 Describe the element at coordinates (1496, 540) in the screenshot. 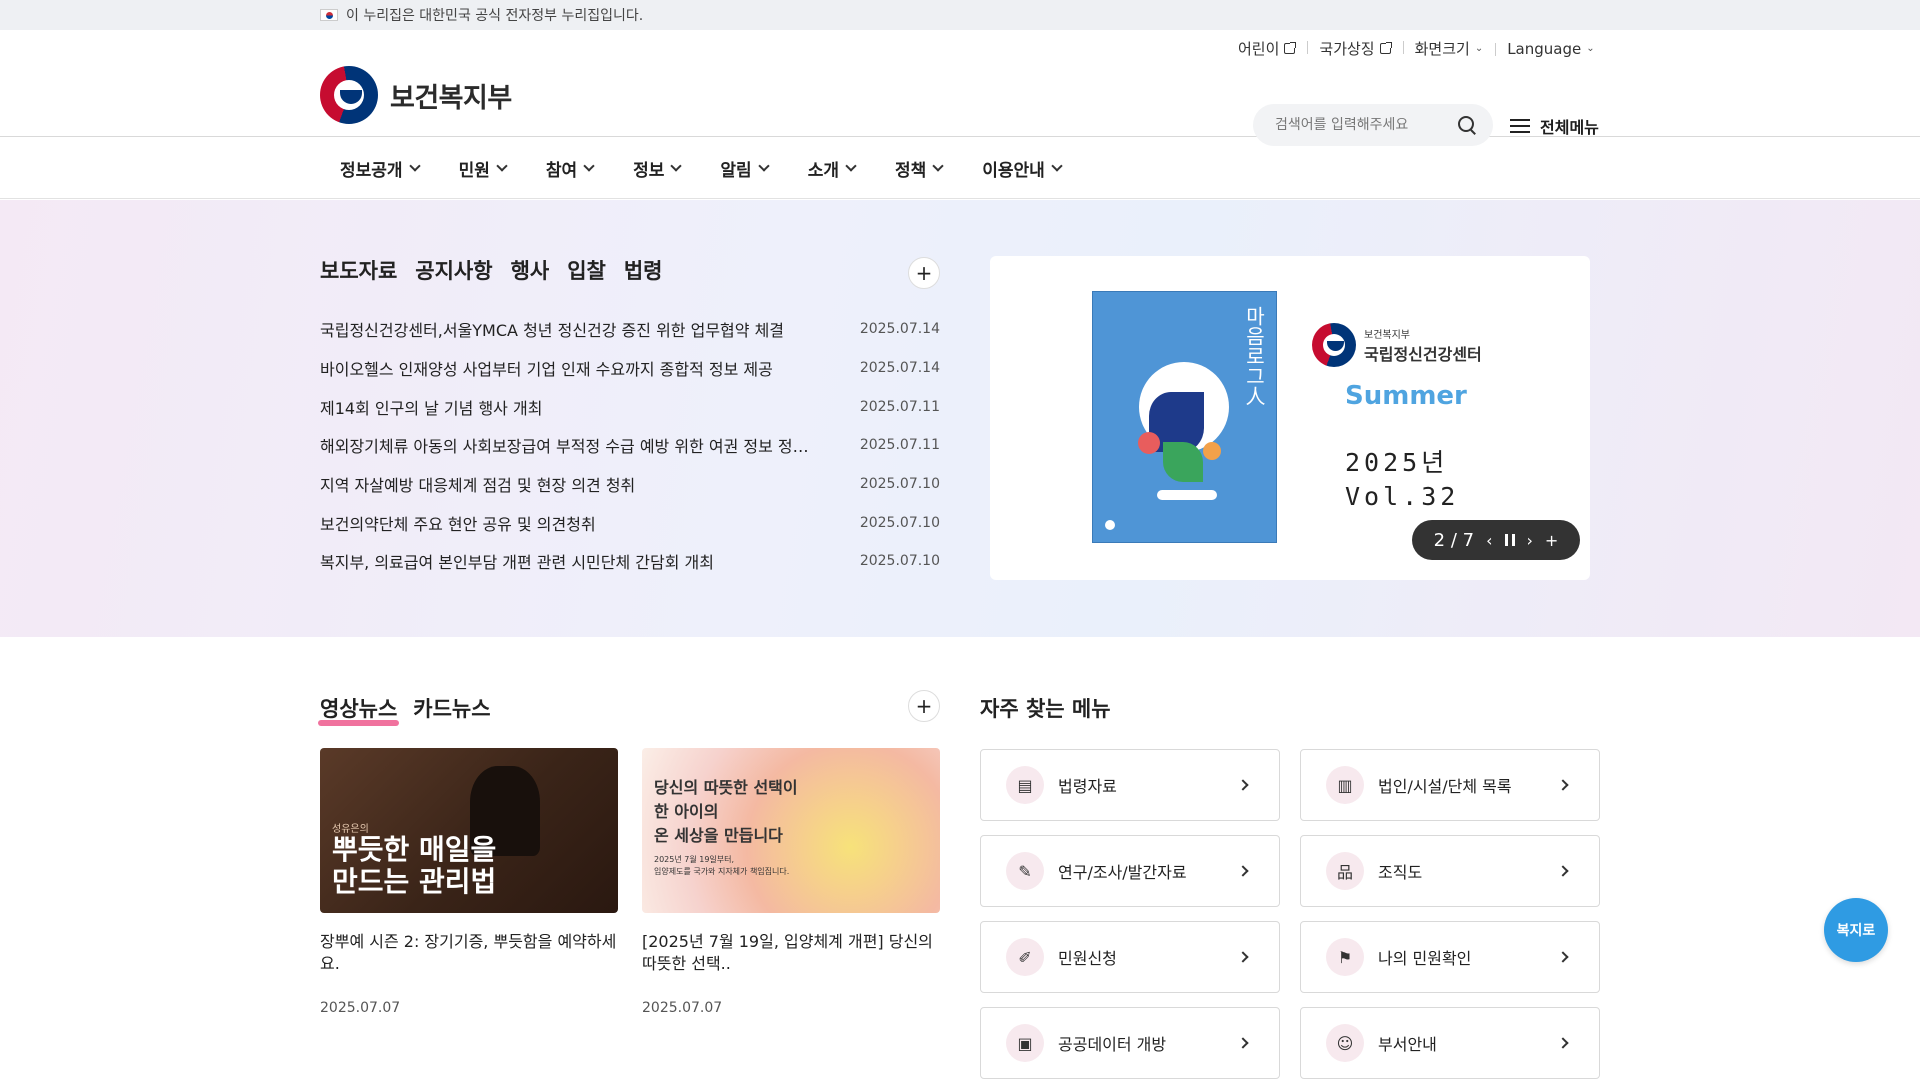

I see `slider-controls: 2 / 7 ‹ › +` at that location.